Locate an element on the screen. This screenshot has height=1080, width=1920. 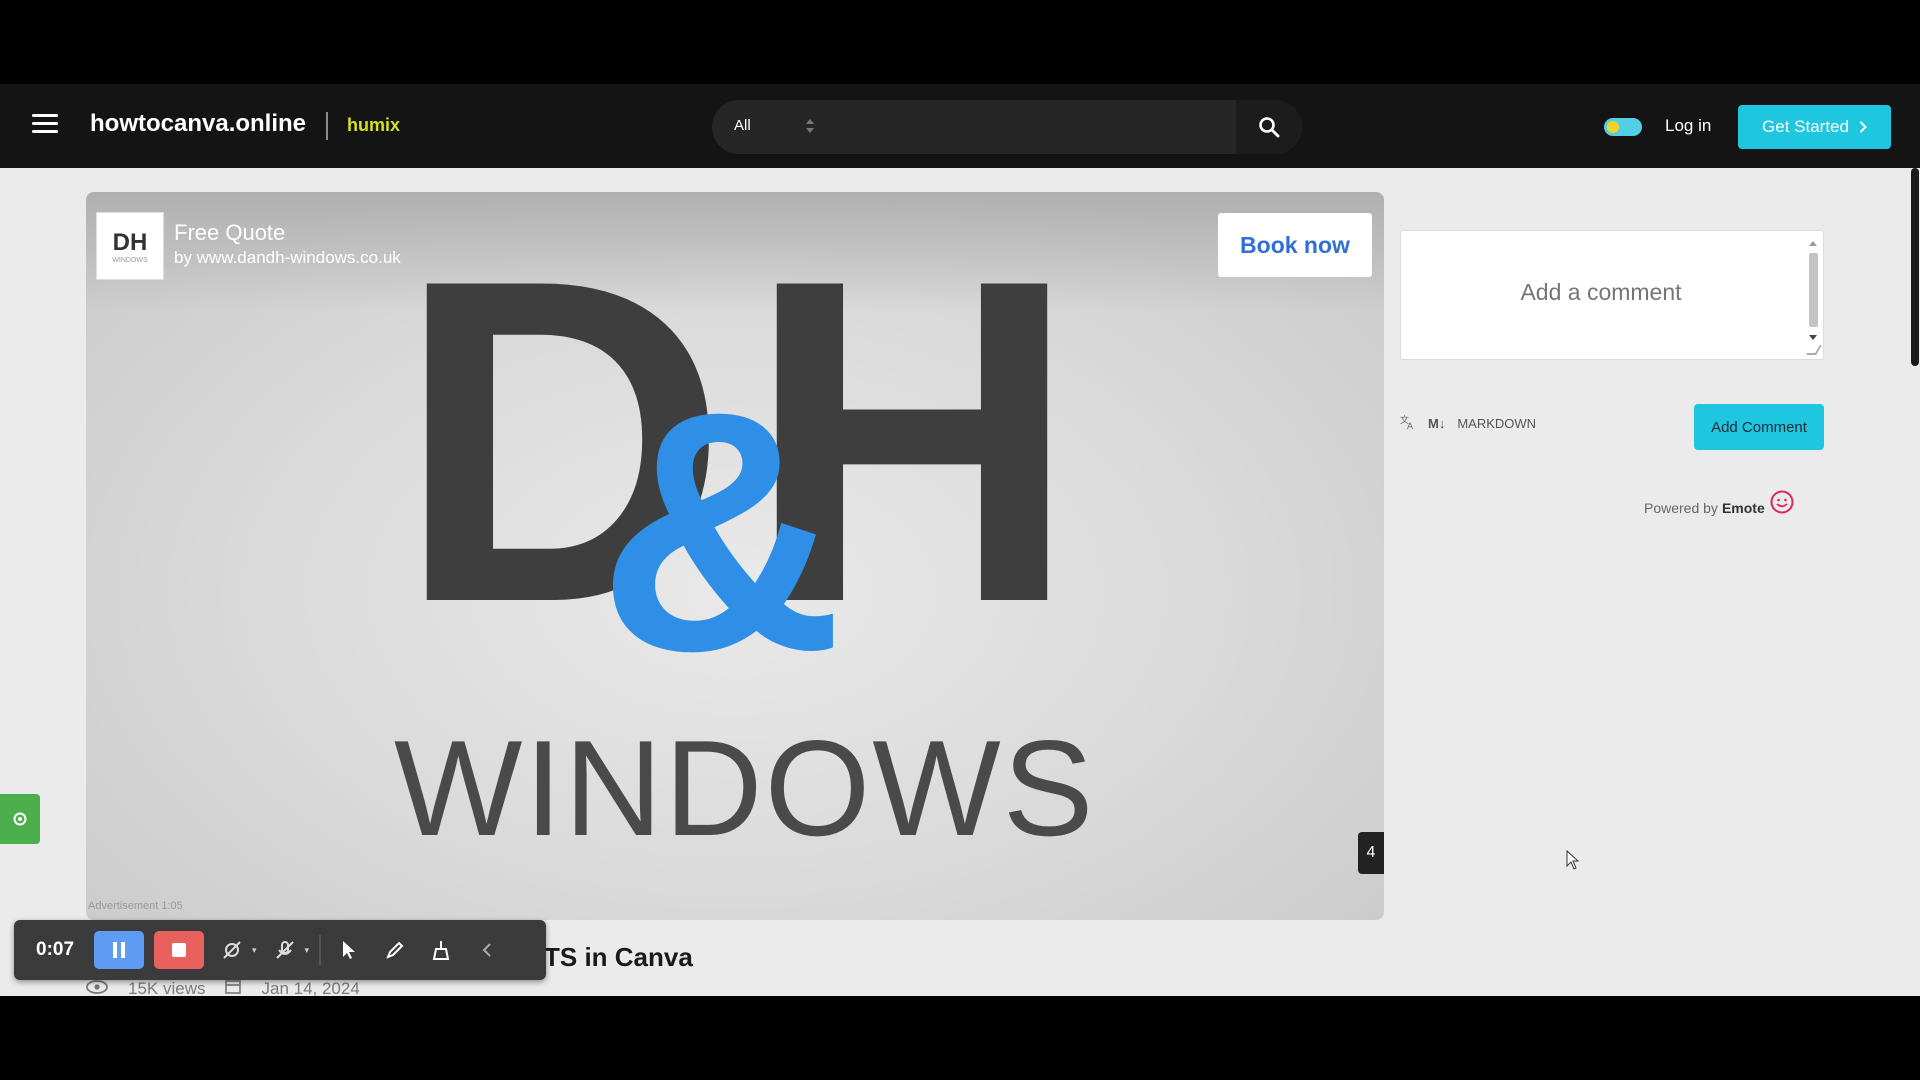
gear-icon is located at coordinates (20, 819).